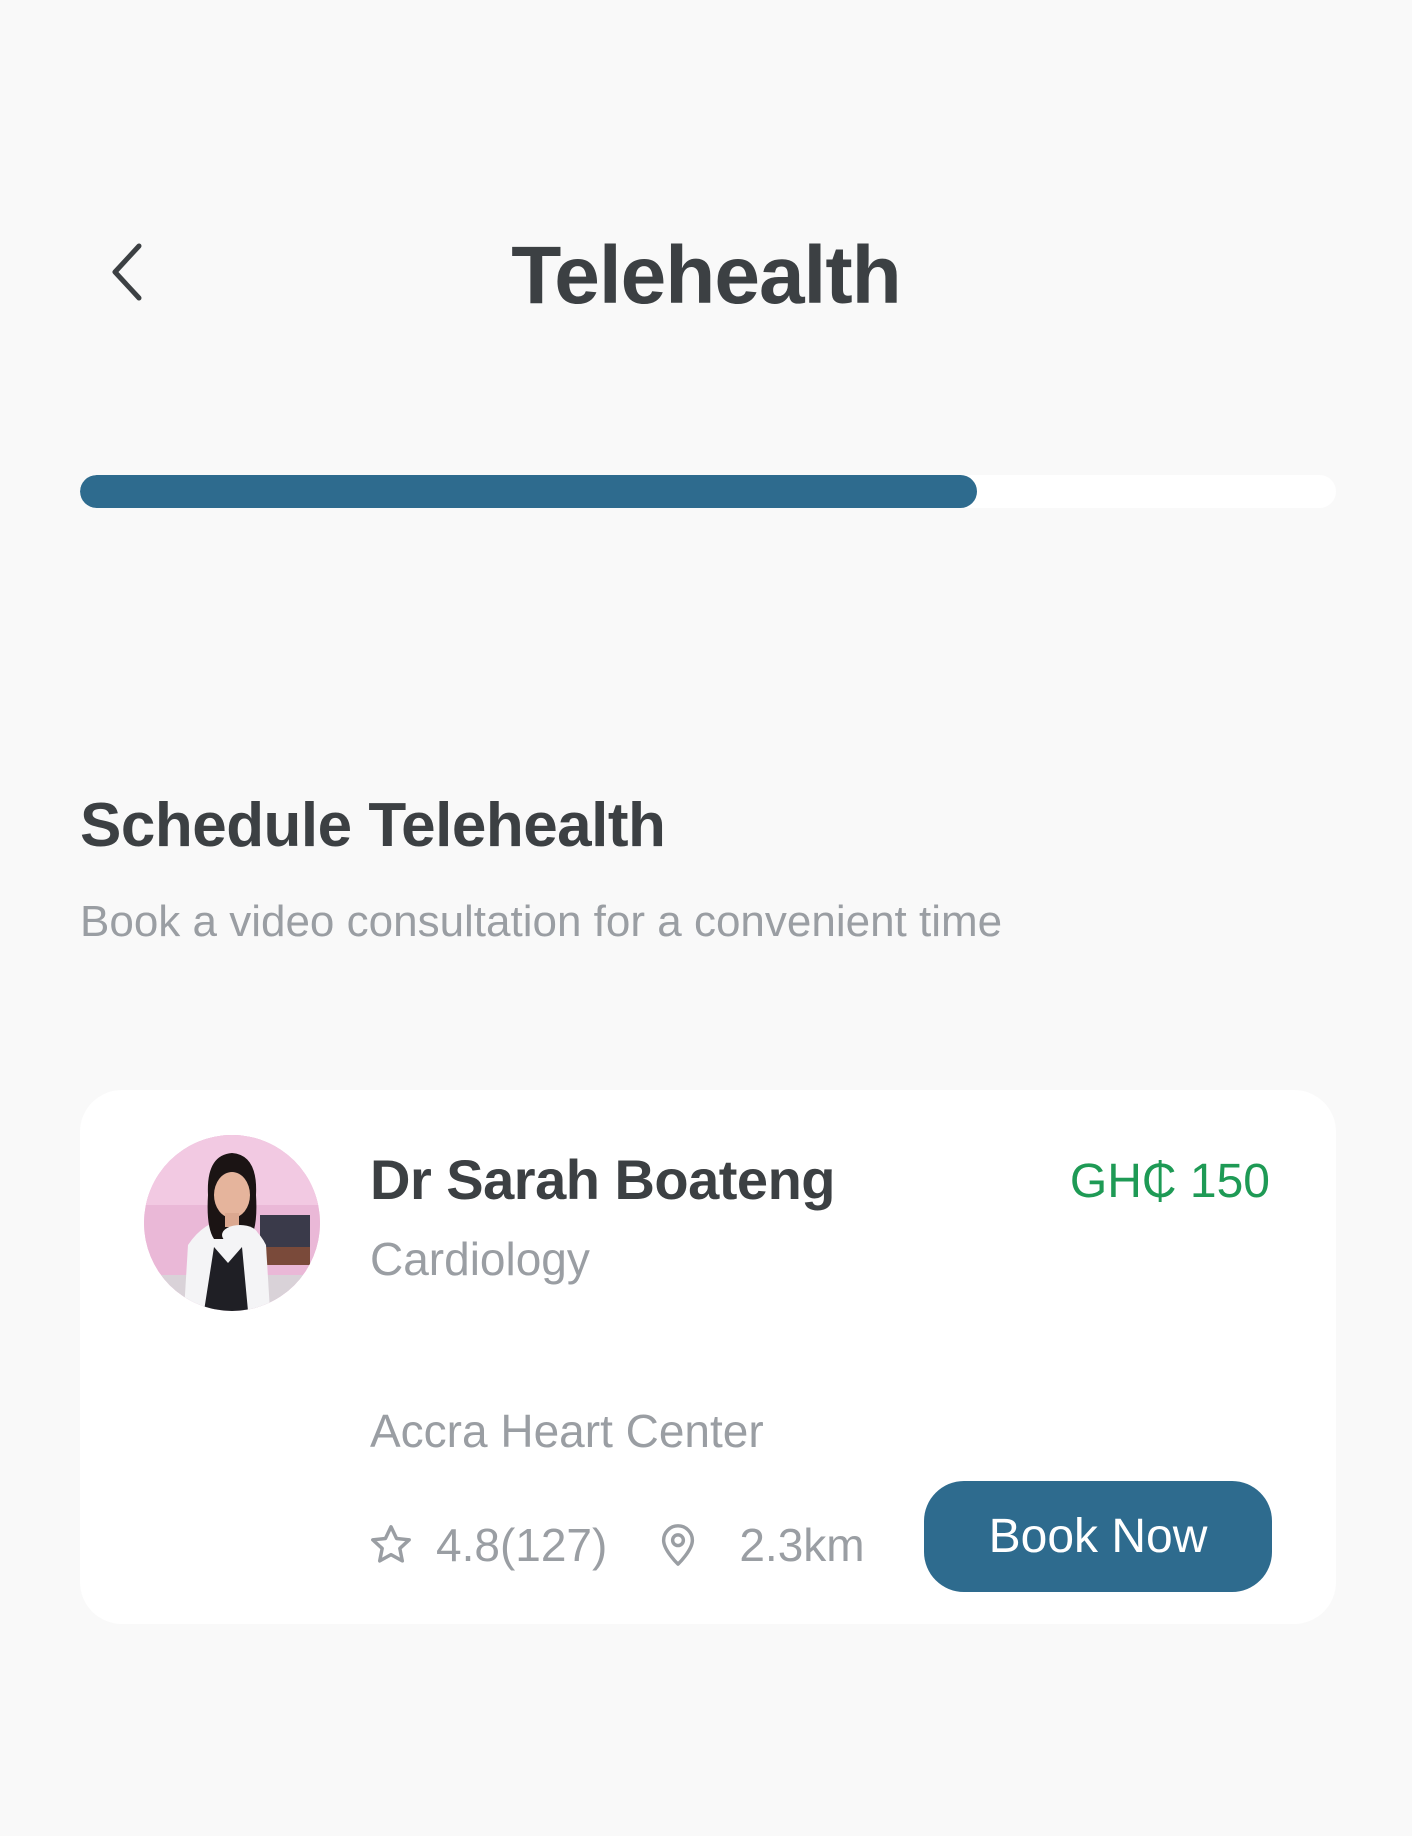 The width and height of the screenshot is (1412, 1836). What do you see at coordinates (678, 1545) in the screenshot?
I see `location-pin-icon` at bounding box center [678, 1545].